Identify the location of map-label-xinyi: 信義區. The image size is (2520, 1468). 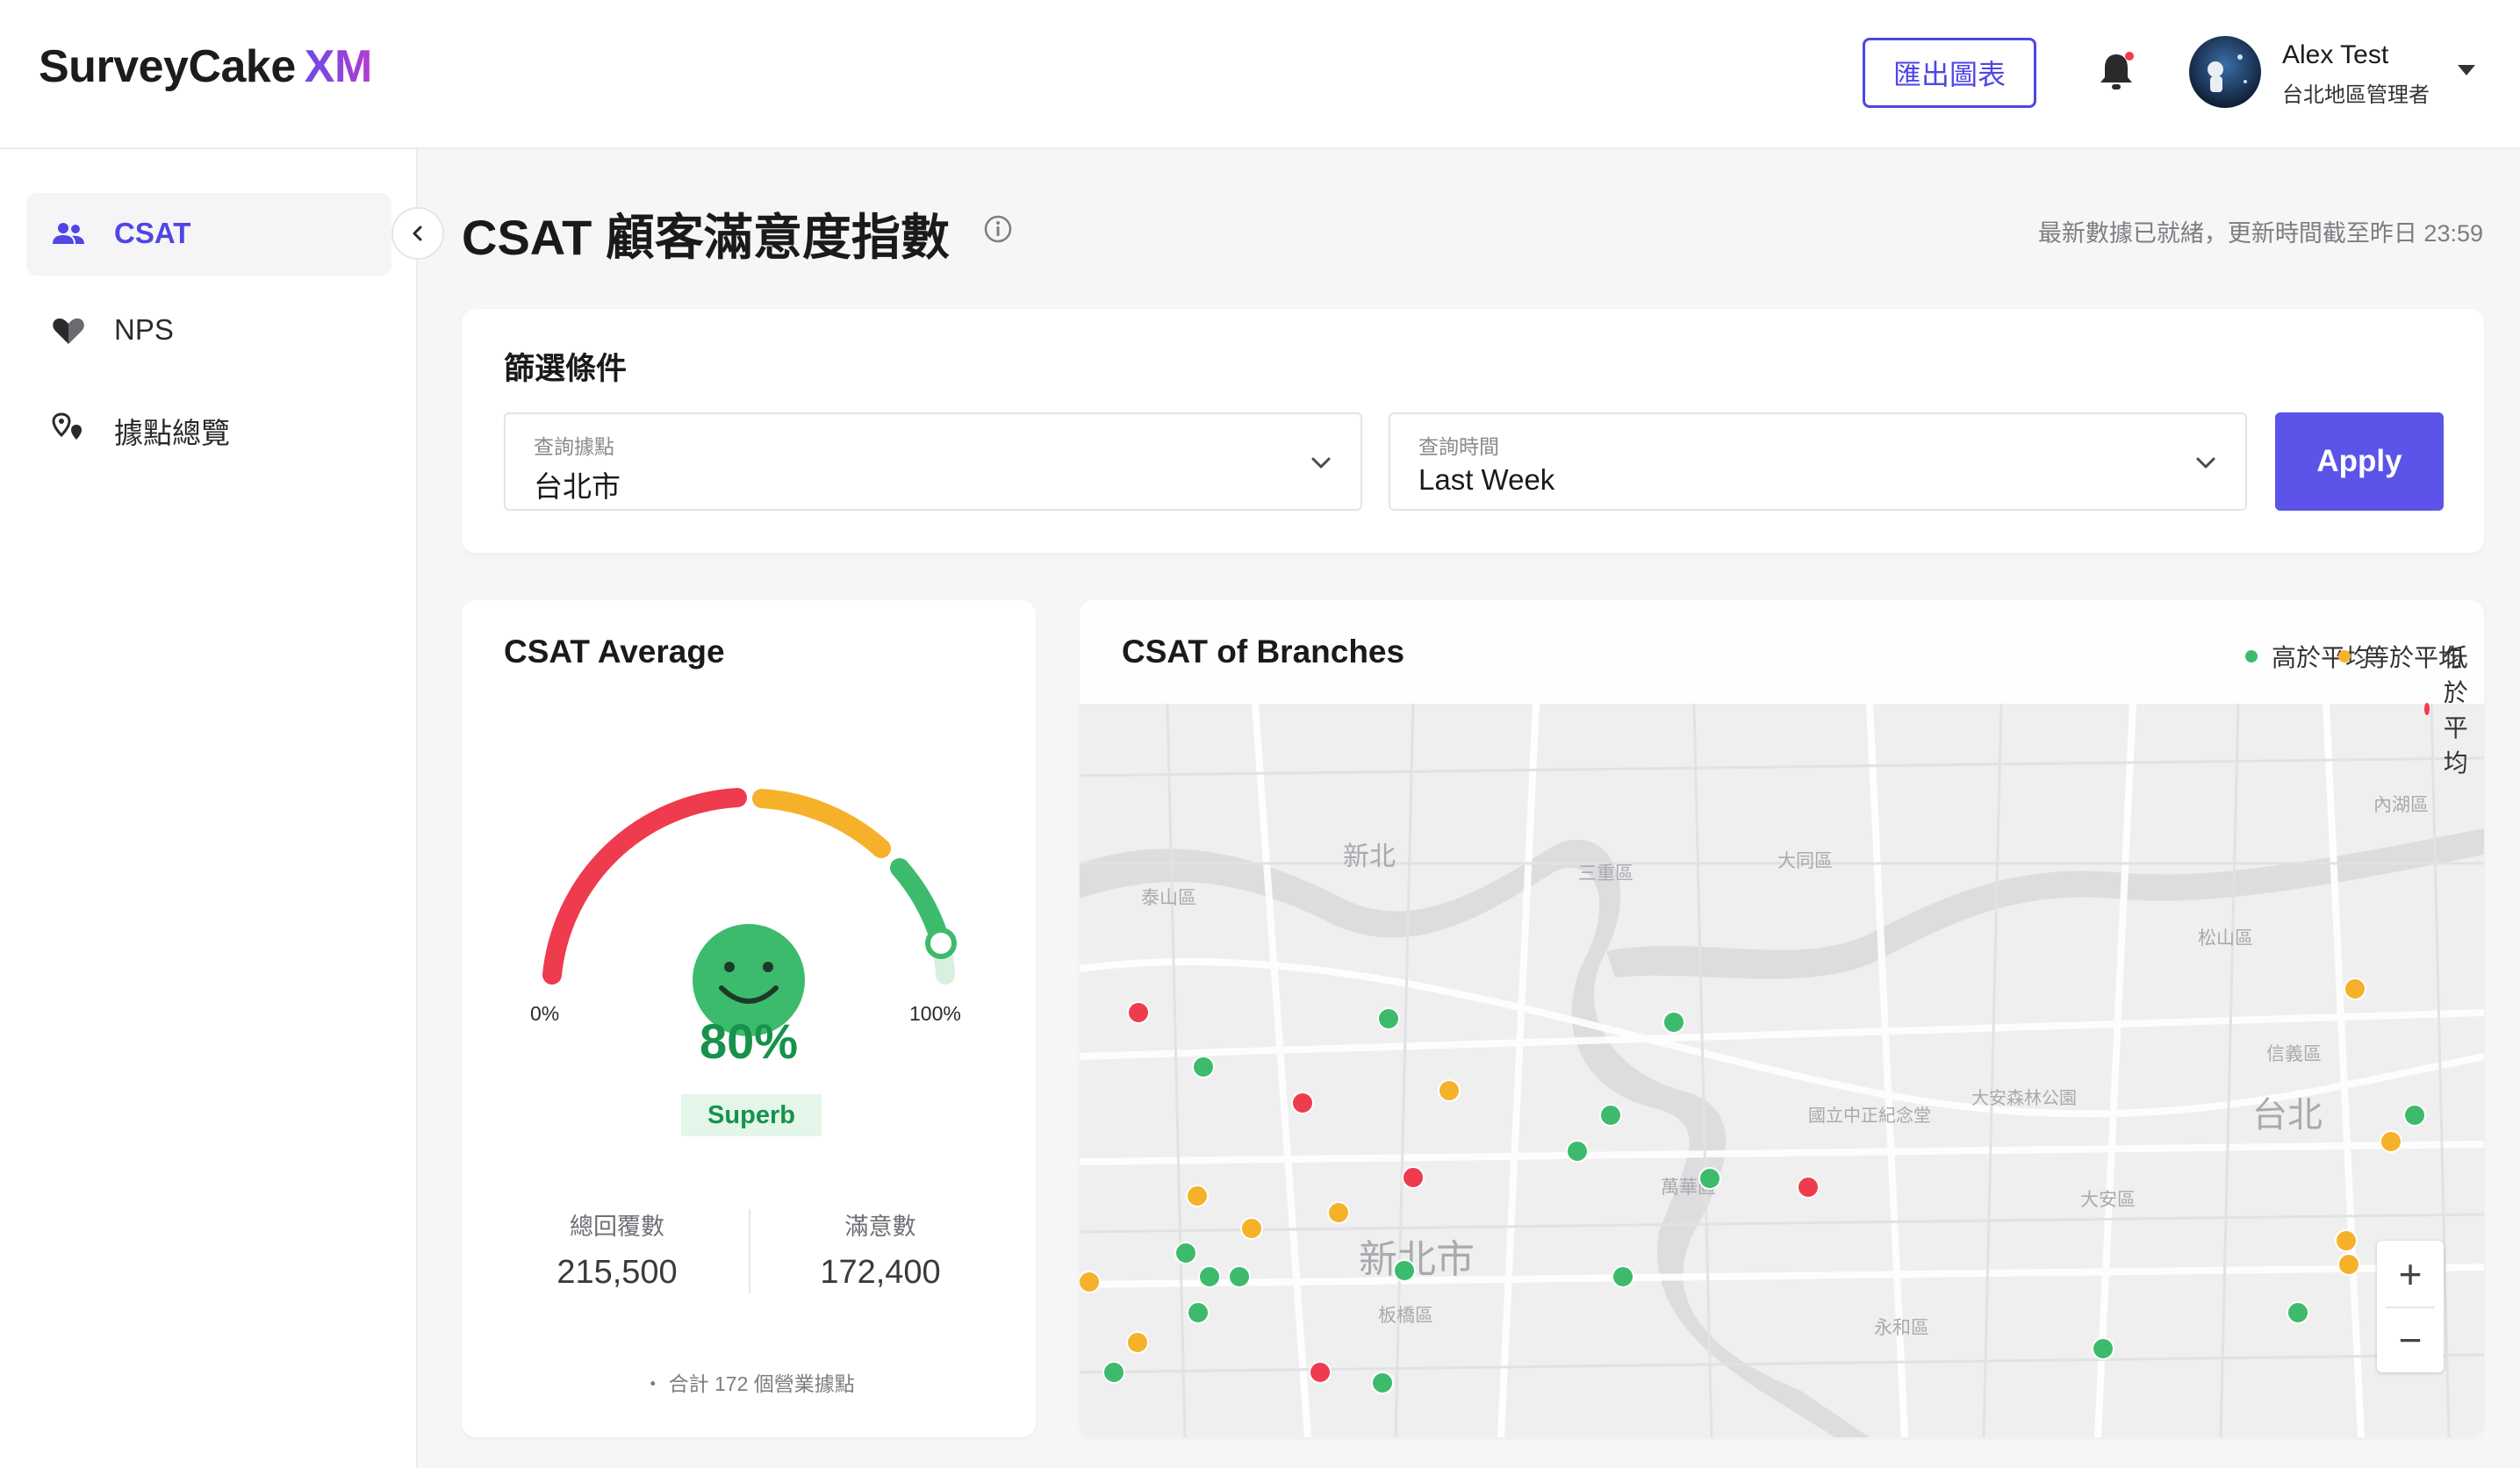
(2294, 1054).